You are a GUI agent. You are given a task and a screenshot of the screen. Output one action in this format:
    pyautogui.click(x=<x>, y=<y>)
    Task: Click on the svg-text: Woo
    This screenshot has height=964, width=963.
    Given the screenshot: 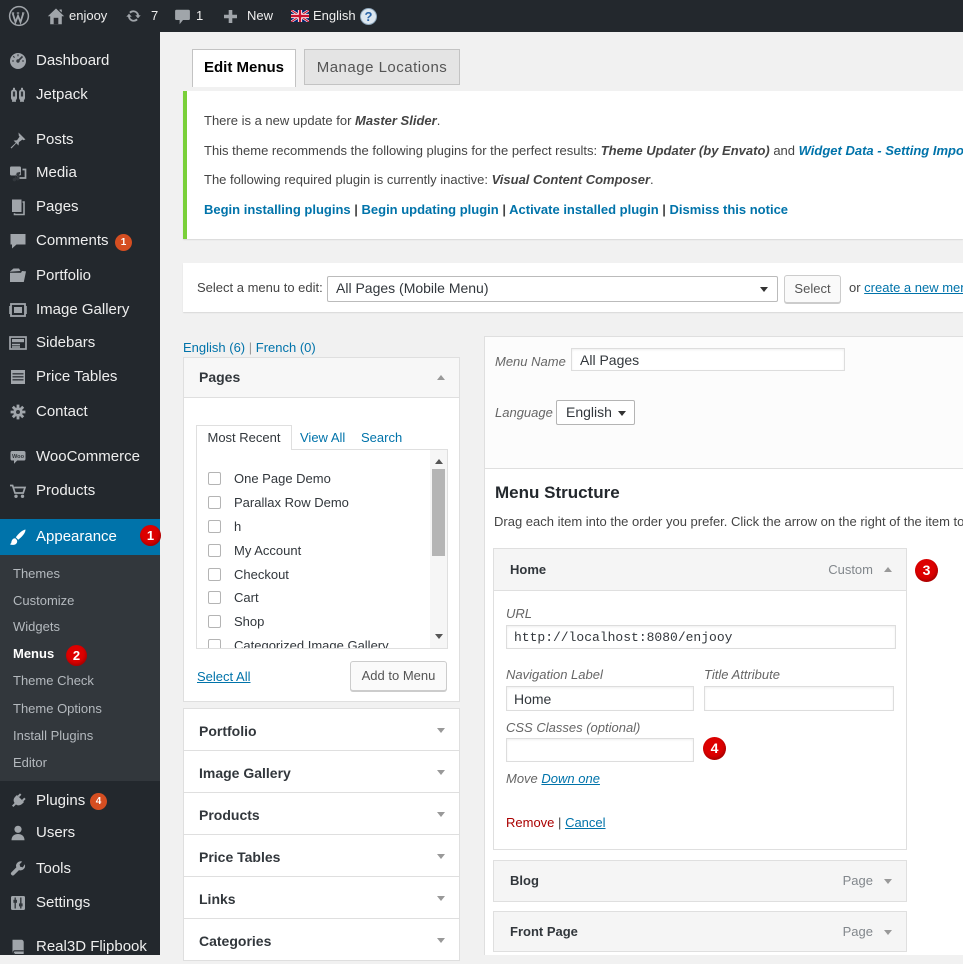 What is the action you would take?
    pyautogui.click(x=18, y=457)
    